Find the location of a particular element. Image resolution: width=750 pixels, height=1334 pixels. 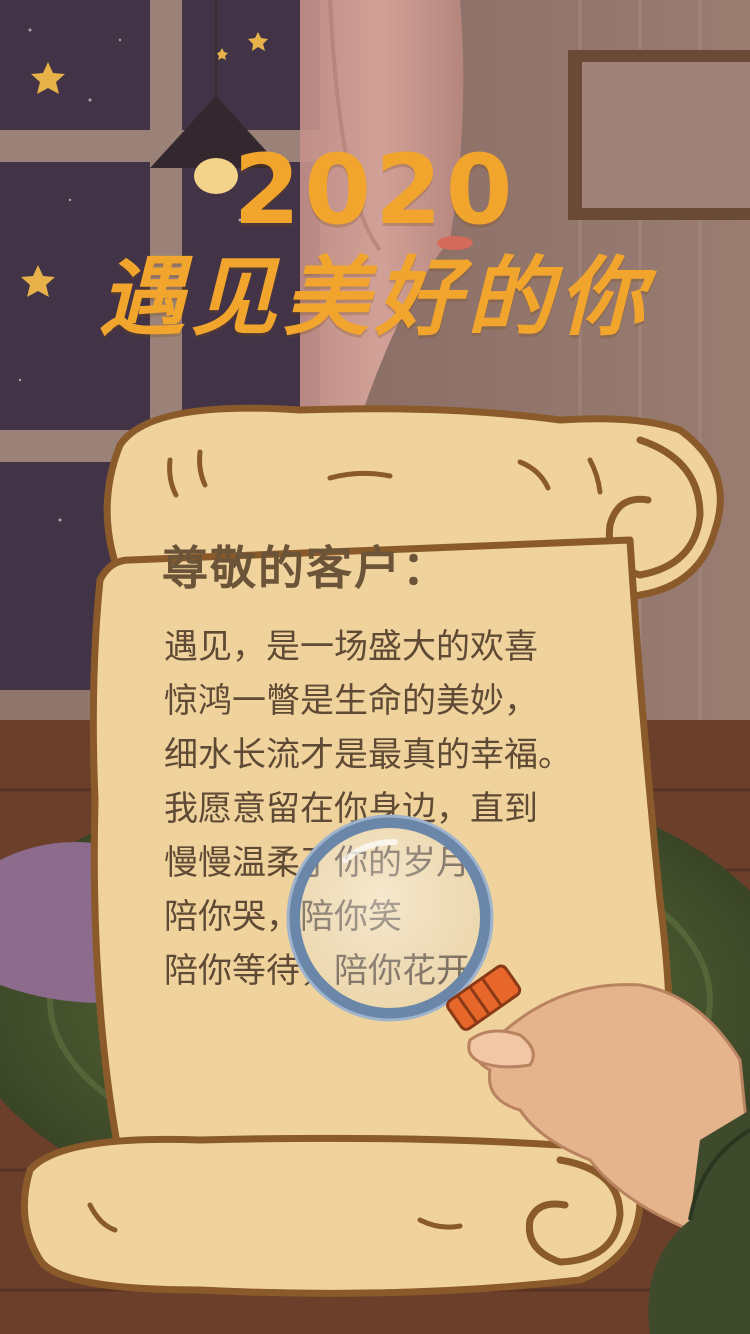

title-year: 2020 is located at coordinates (375, 190).